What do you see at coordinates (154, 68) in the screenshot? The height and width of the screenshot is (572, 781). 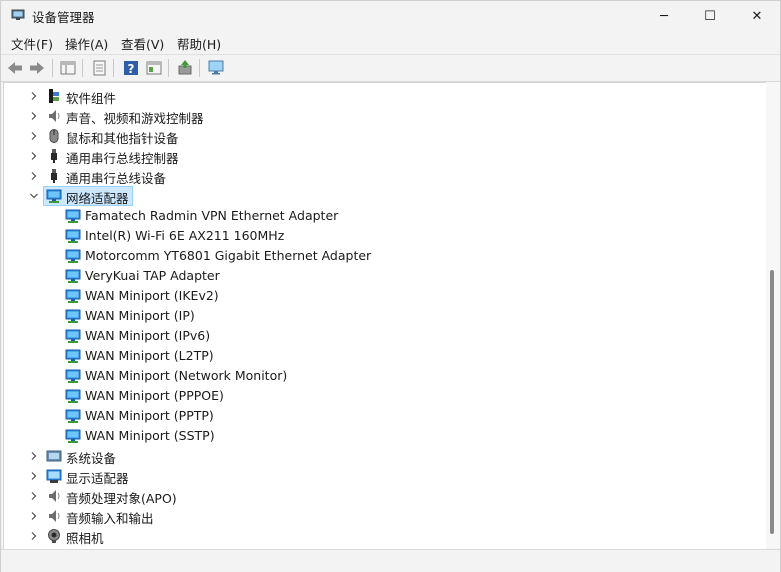 I see `view-icon` at bounding box center [154, 68].